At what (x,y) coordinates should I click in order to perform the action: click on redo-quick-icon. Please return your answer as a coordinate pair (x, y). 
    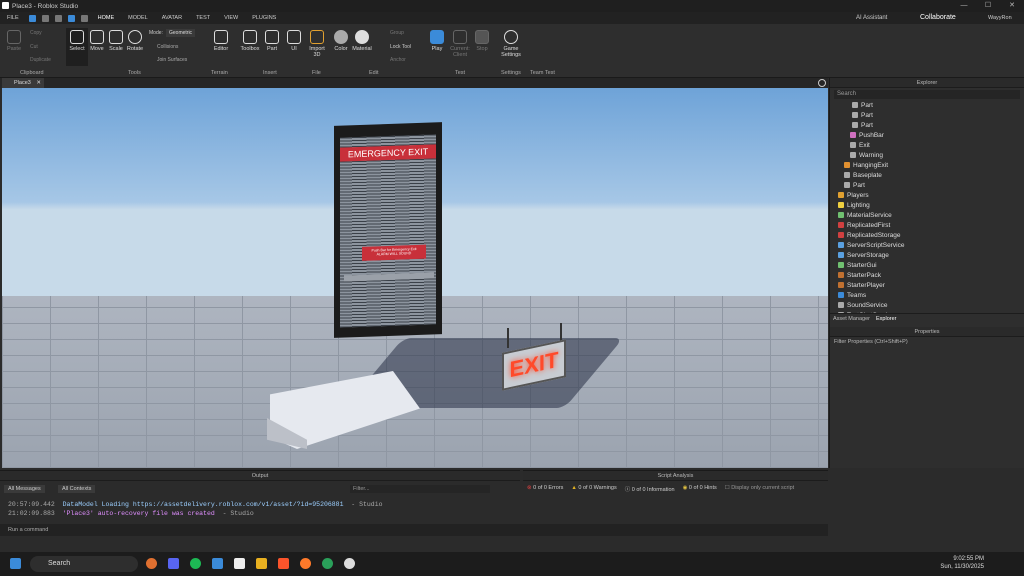
    Looking at the image, I should click on (84, 18).